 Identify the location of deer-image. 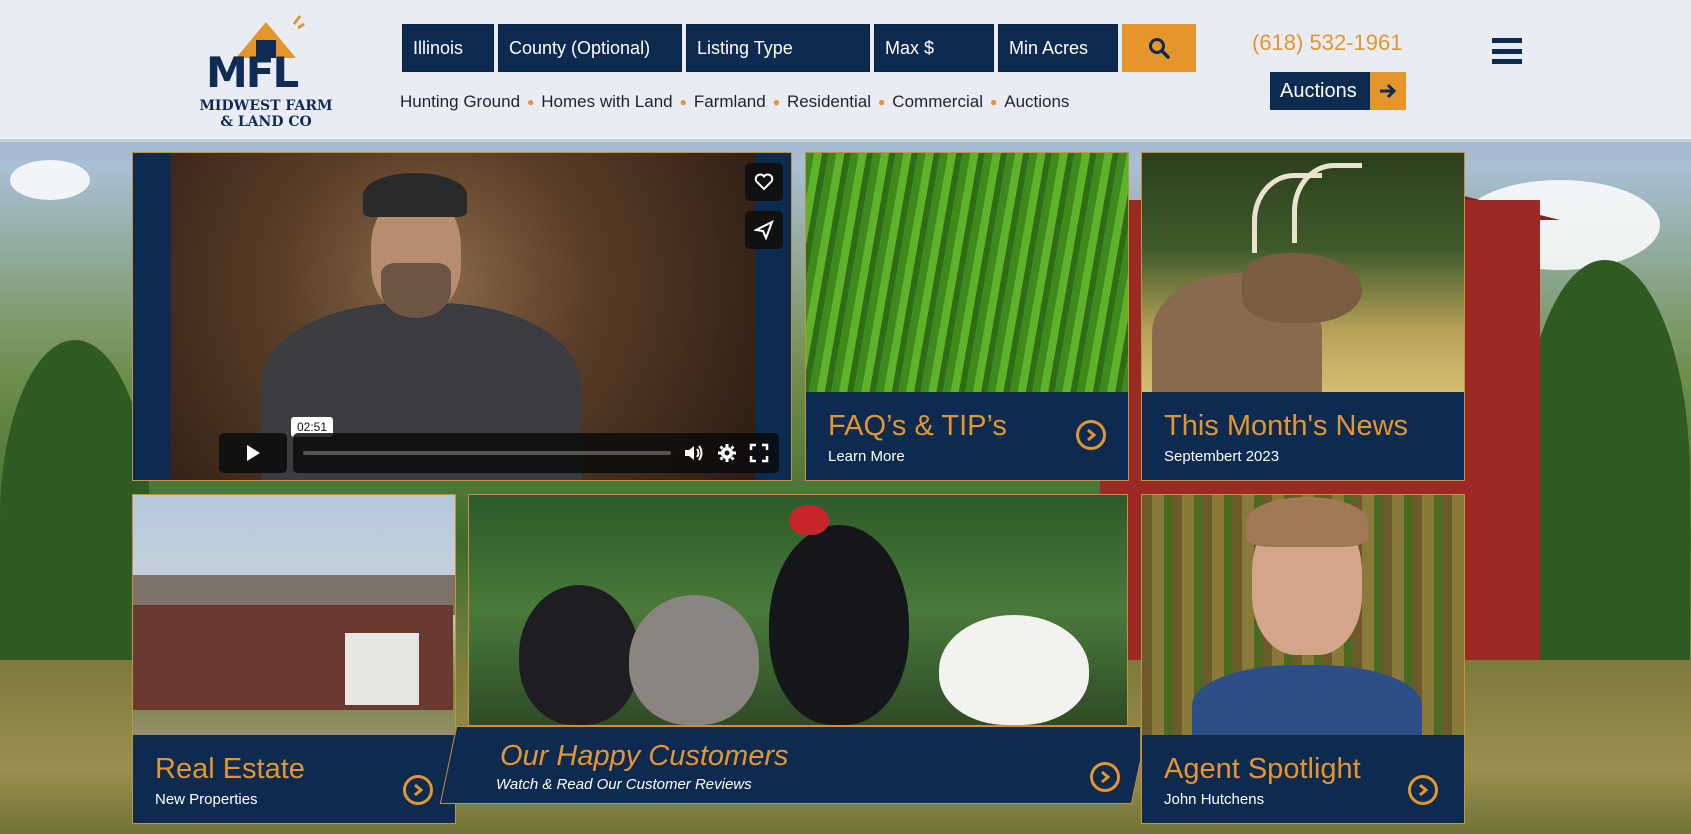
(1303, 273).